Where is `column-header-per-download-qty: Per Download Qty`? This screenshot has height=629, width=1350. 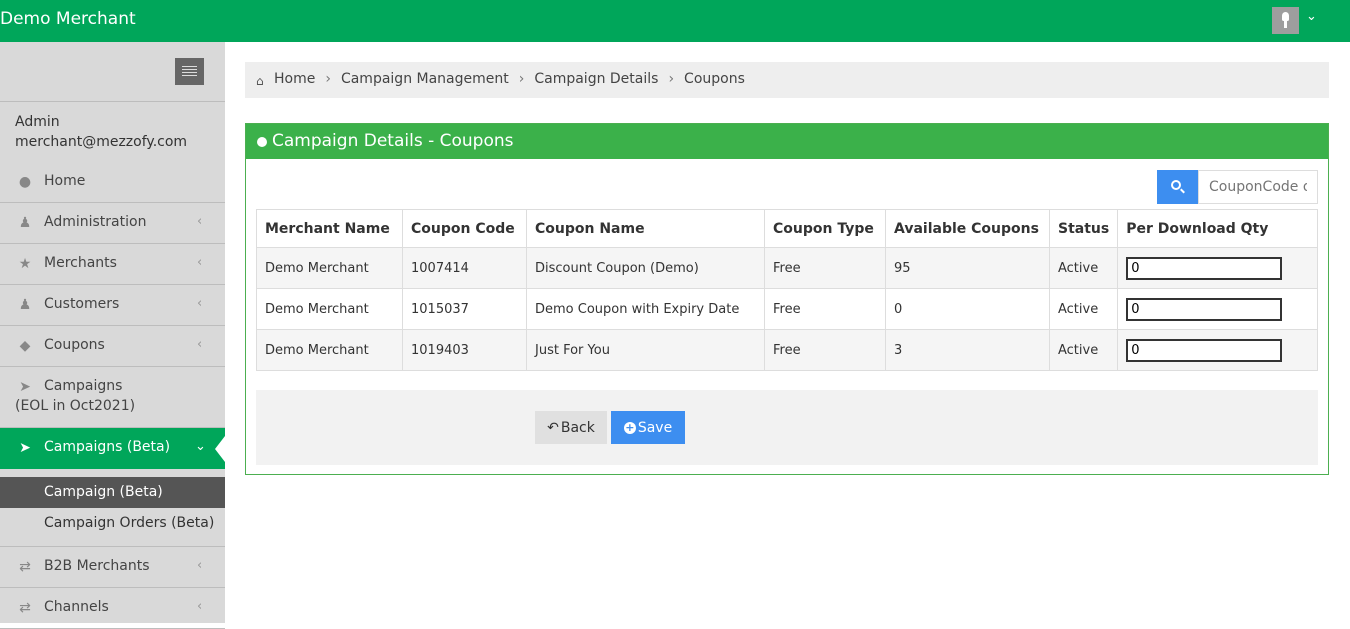 column-header-per-download-qty: Per Download Qty is located at coordinates (1217, 228).